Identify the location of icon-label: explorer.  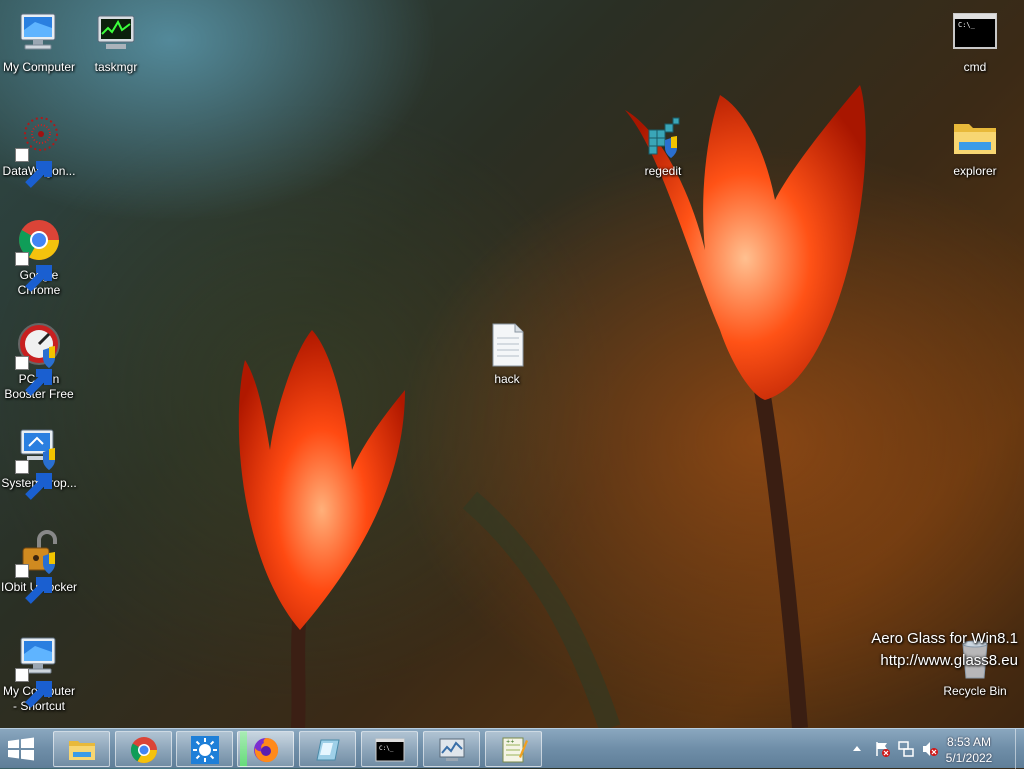
(975, 171).